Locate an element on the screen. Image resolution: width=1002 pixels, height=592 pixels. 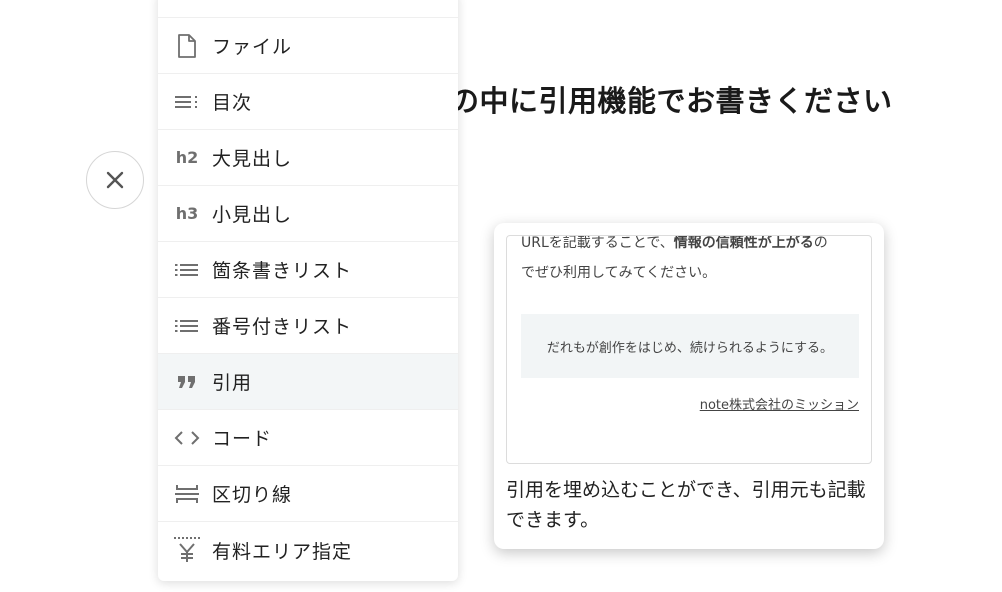
menu-item-h2: h2 大見出し is located at coordinates (308, 158).